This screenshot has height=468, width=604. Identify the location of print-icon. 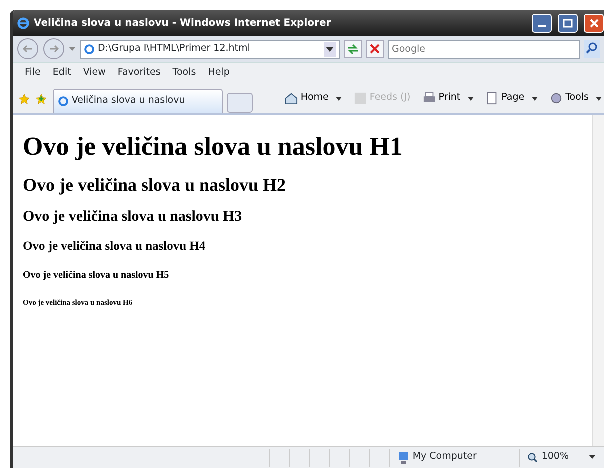
(429, 98).